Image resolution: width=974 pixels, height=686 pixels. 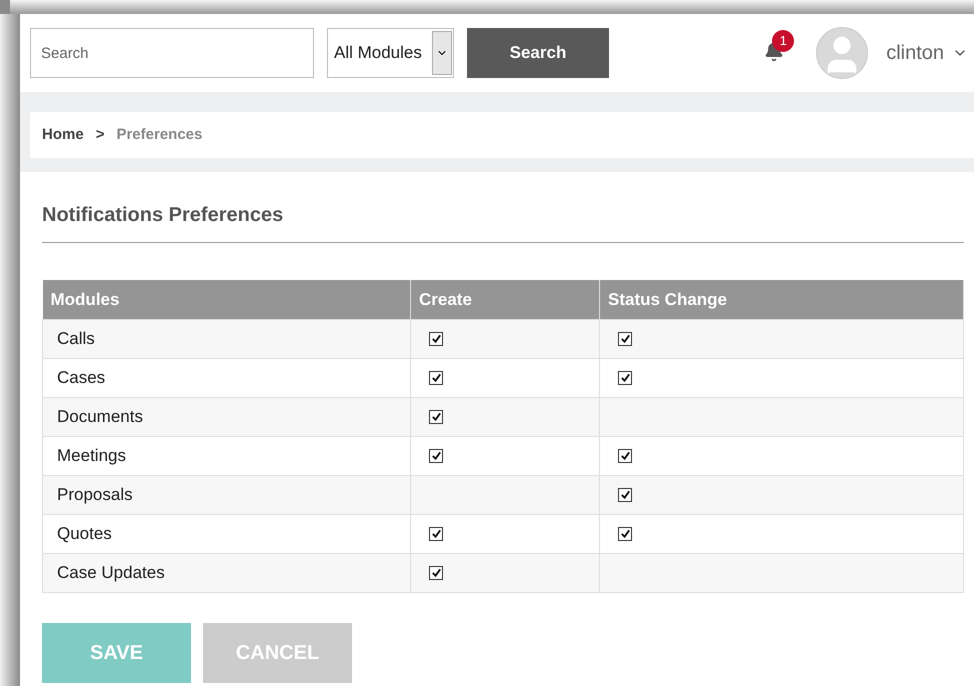 What do you see at coordinates (226, 494) in the screenshot?
I see `table-cell: Proposals` at bounding box center [226, 494].